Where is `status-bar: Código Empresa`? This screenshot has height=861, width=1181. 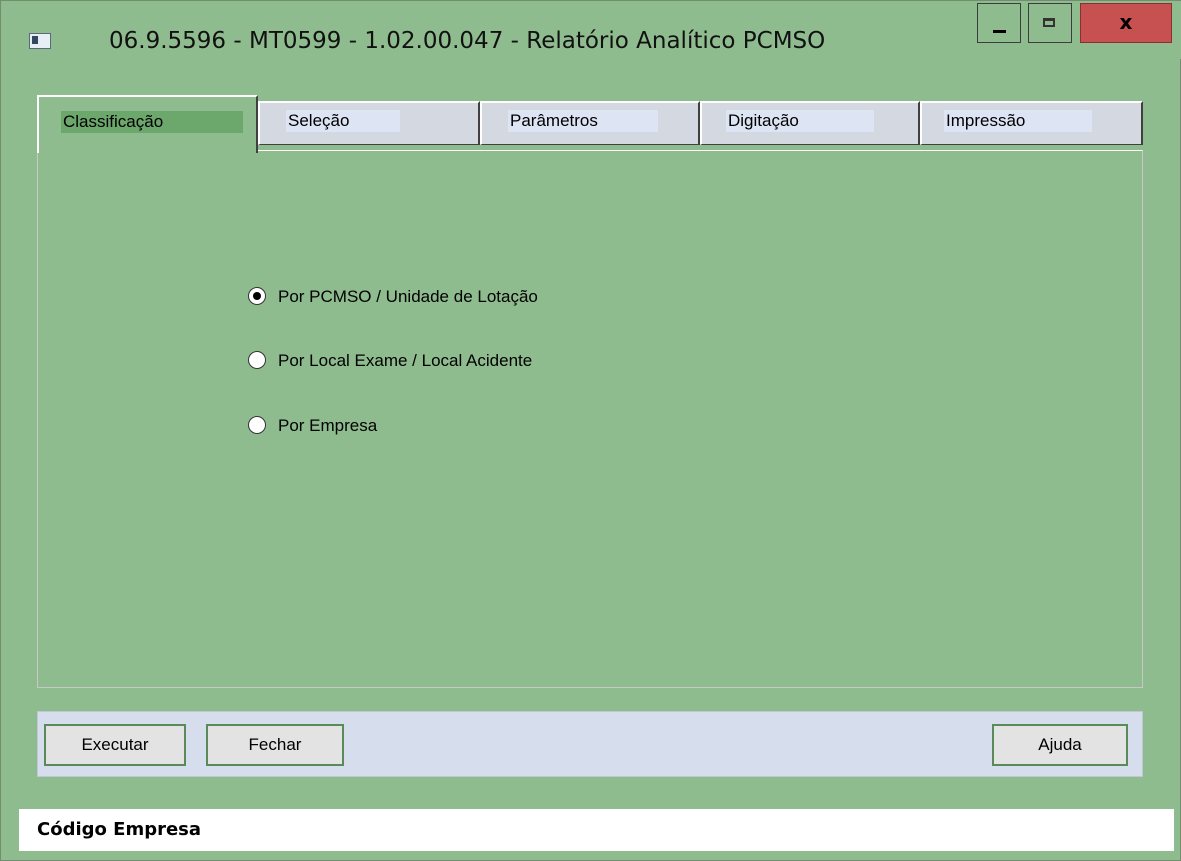
status-bar: Código Empresa is located at coordinates (596, 830).